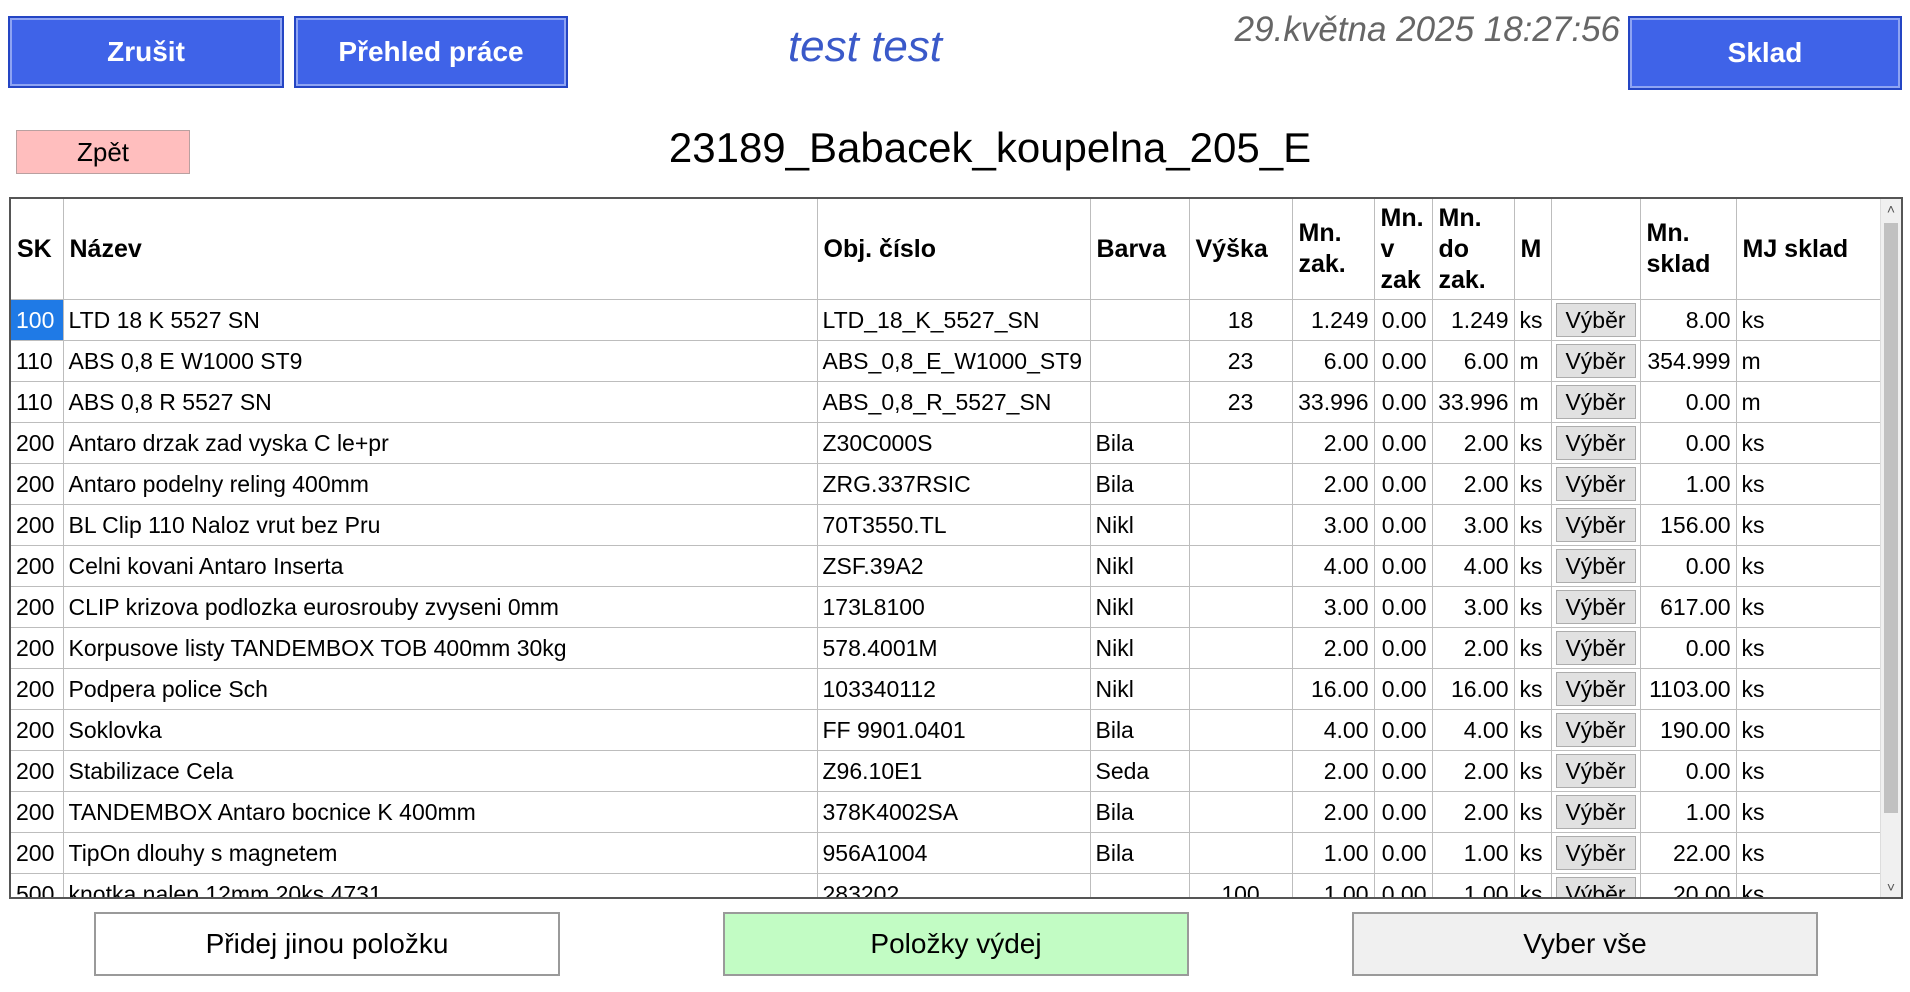 The image size is (1910, 992). What do you see at coordinates (1473, 320) in the screenshot?
I see `cell-qty-to-order: 1.249` at bounding box center [1473, 320].